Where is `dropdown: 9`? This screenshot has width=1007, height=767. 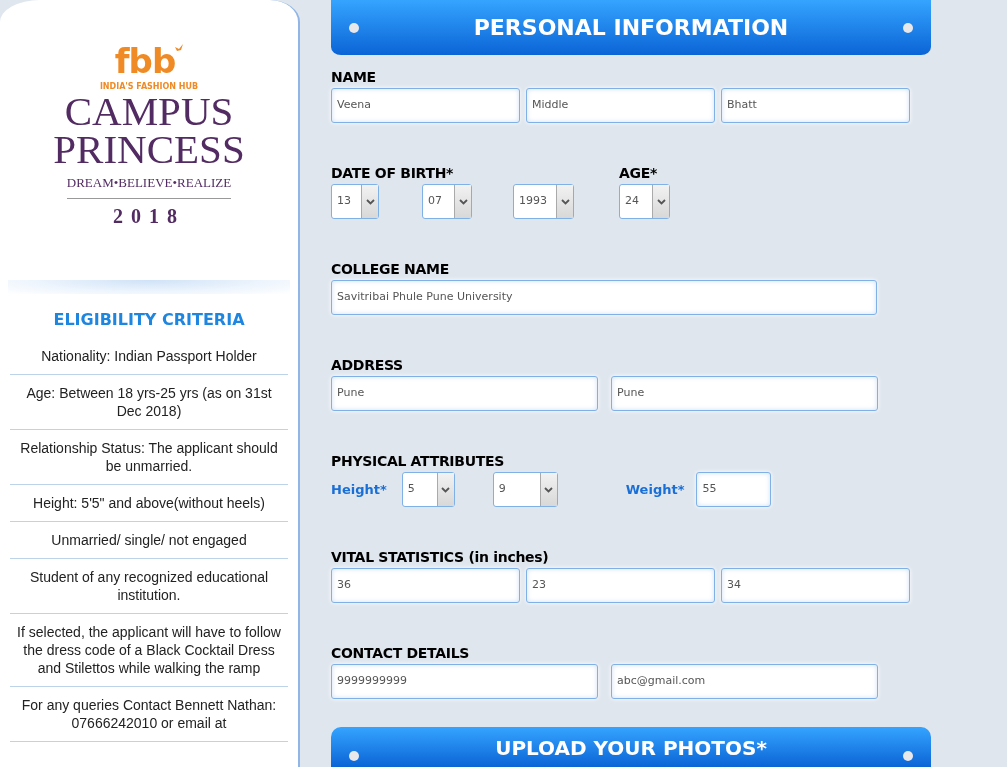 dropdown: 9 is located at coordinates (525, 489).